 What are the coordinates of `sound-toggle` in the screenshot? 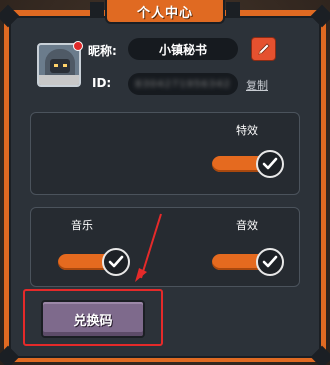 It's located at (248, 262).